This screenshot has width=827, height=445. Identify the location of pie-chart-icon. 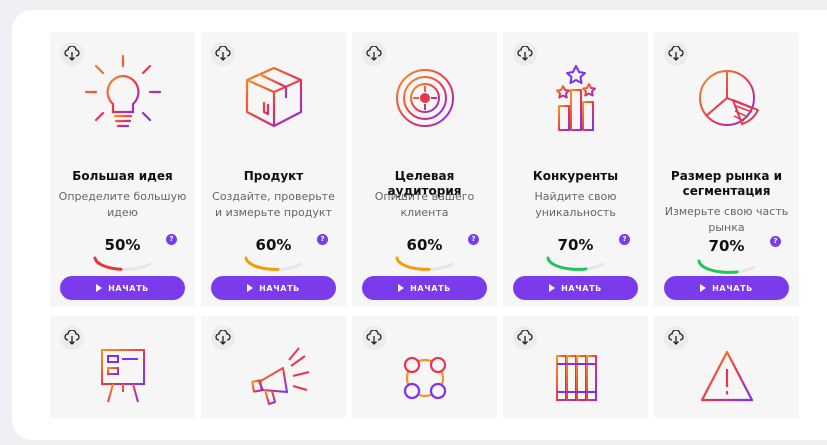
(726, 105).